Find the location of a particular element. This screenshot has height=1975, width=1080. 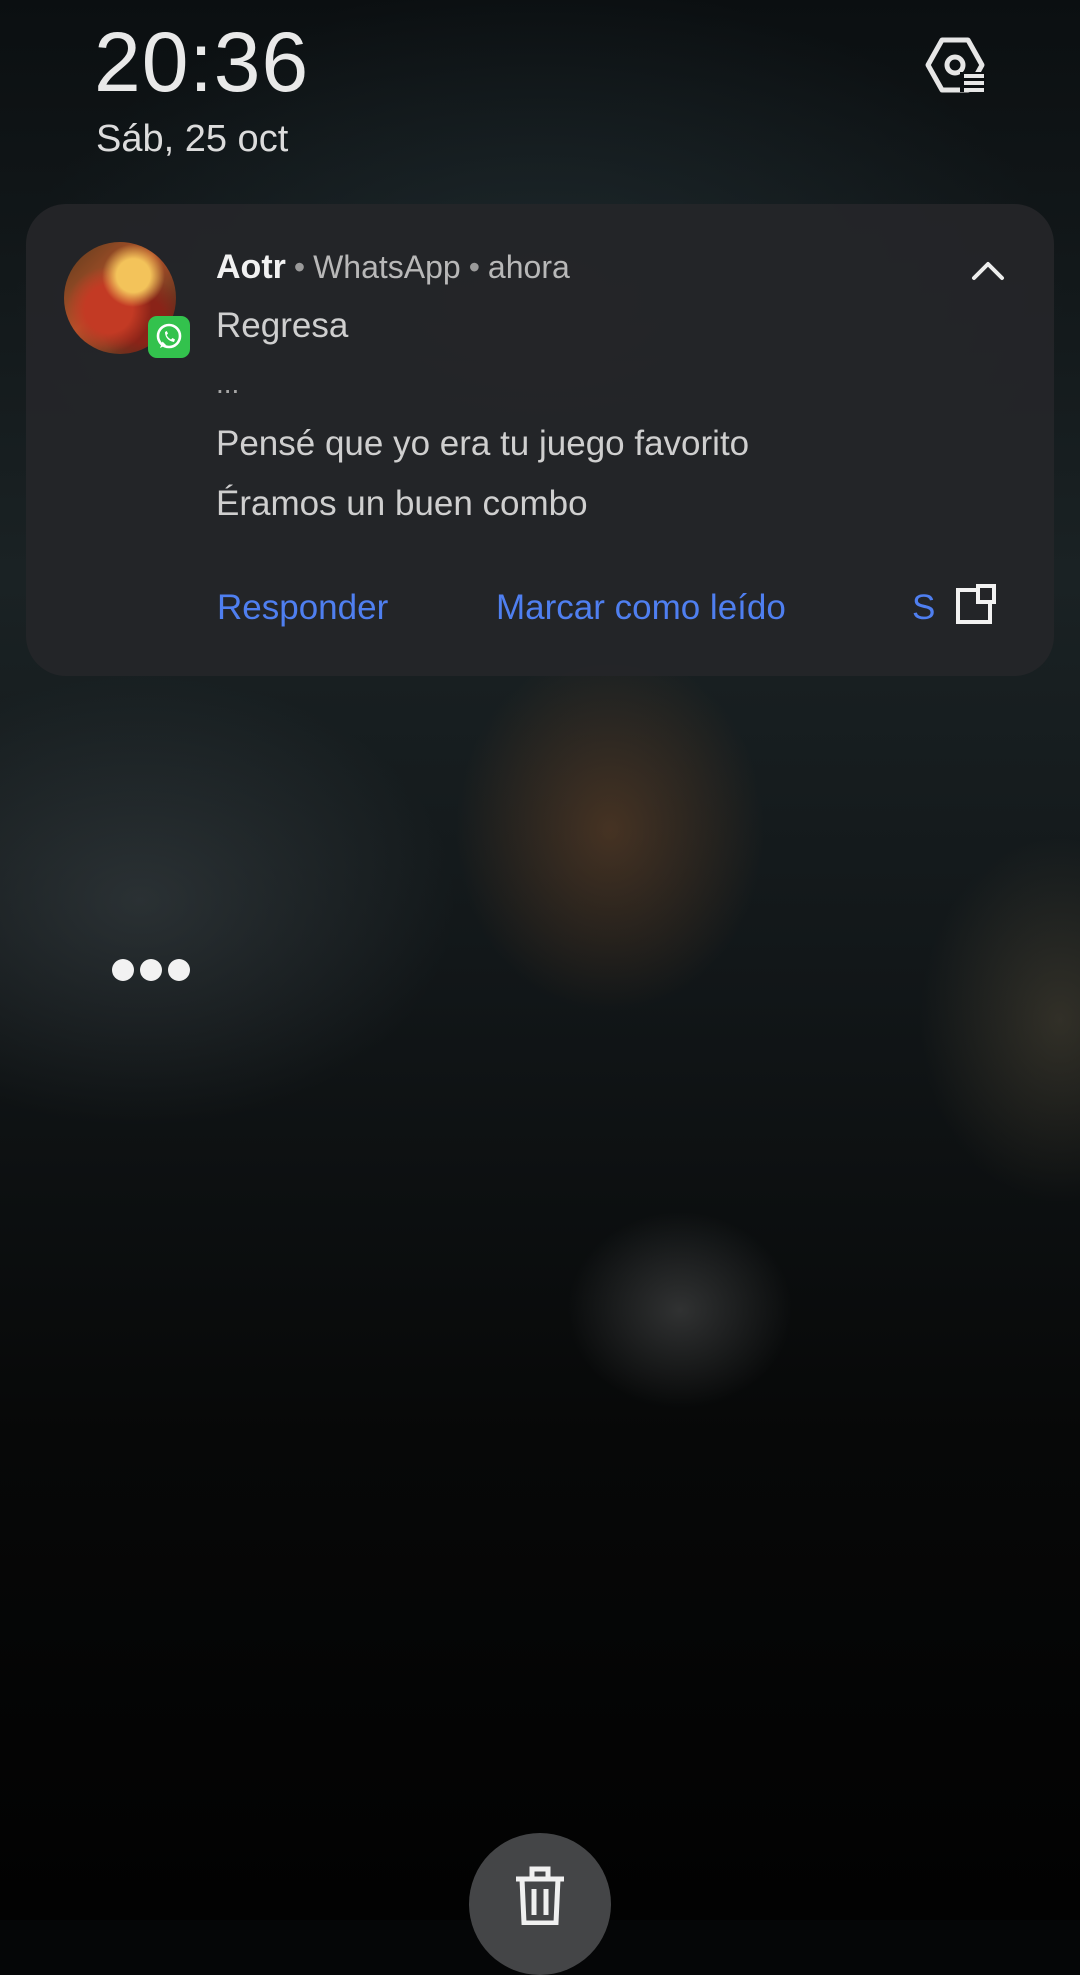

mark-read-button: Marcar como leído is located at coordinates (641, 608).